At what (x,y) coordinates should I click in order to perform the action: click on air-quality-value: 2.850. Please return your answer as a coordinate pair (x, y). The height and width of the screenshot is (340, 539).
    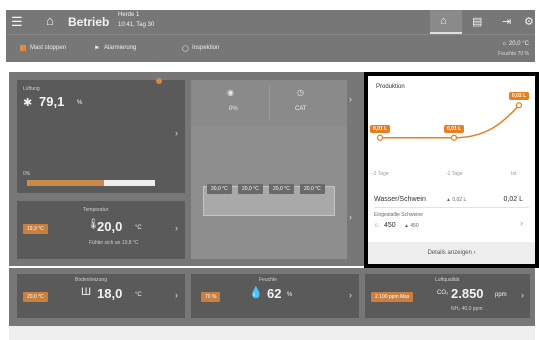
    Looking at the image, I should click on (467, 293).